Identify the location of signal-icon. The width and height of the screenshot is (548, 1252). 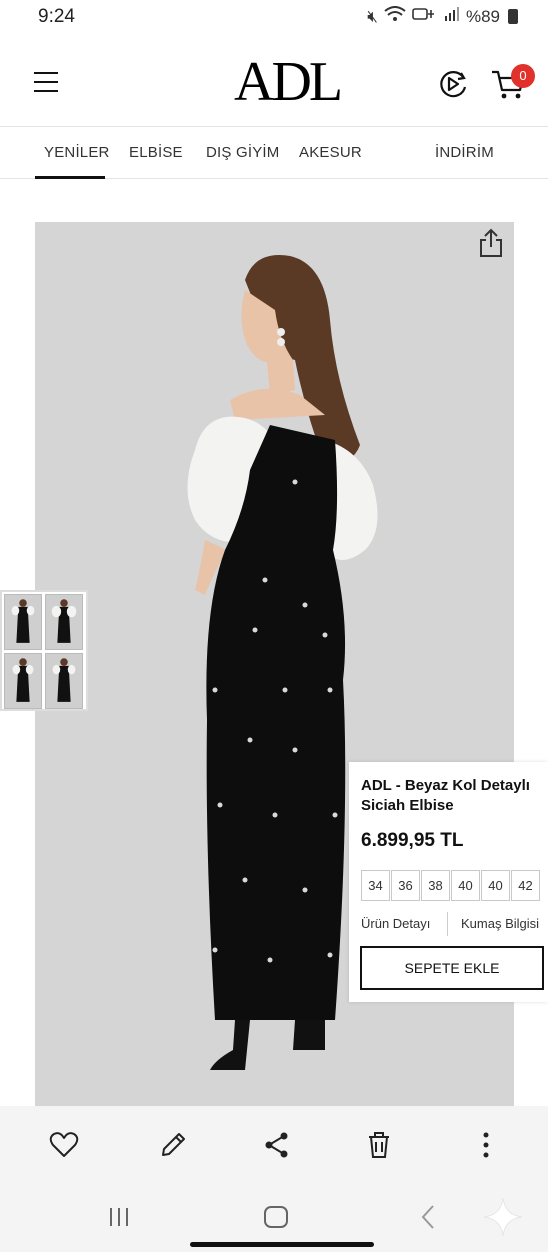
(452, 16).